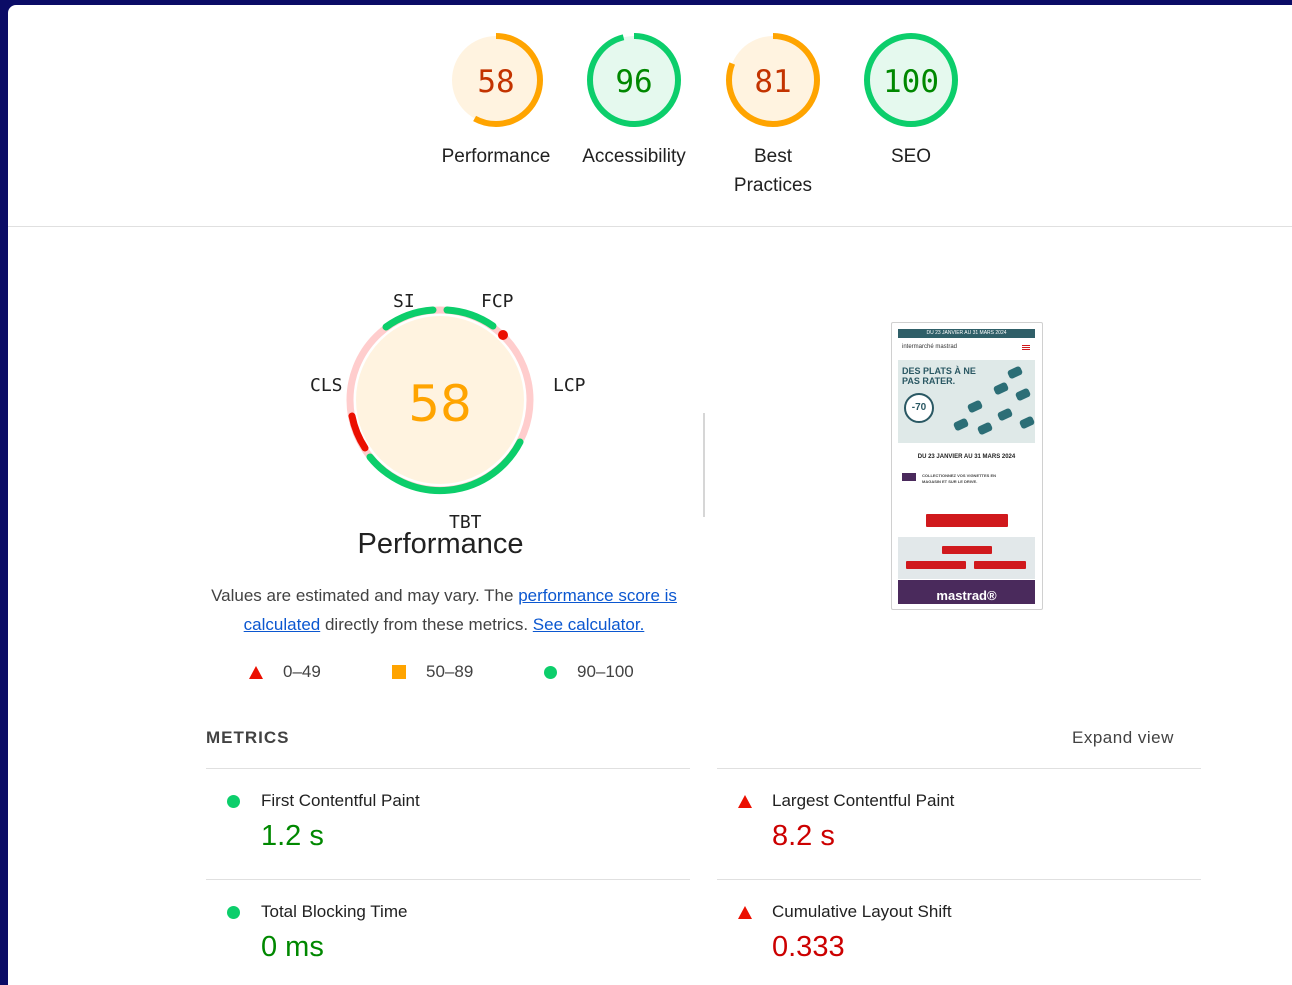 This screenshot has height=985, width=1292. Describe the element at coordinates (326, 385) in the screenshot. I see `tag-cls: CLS` at that location.